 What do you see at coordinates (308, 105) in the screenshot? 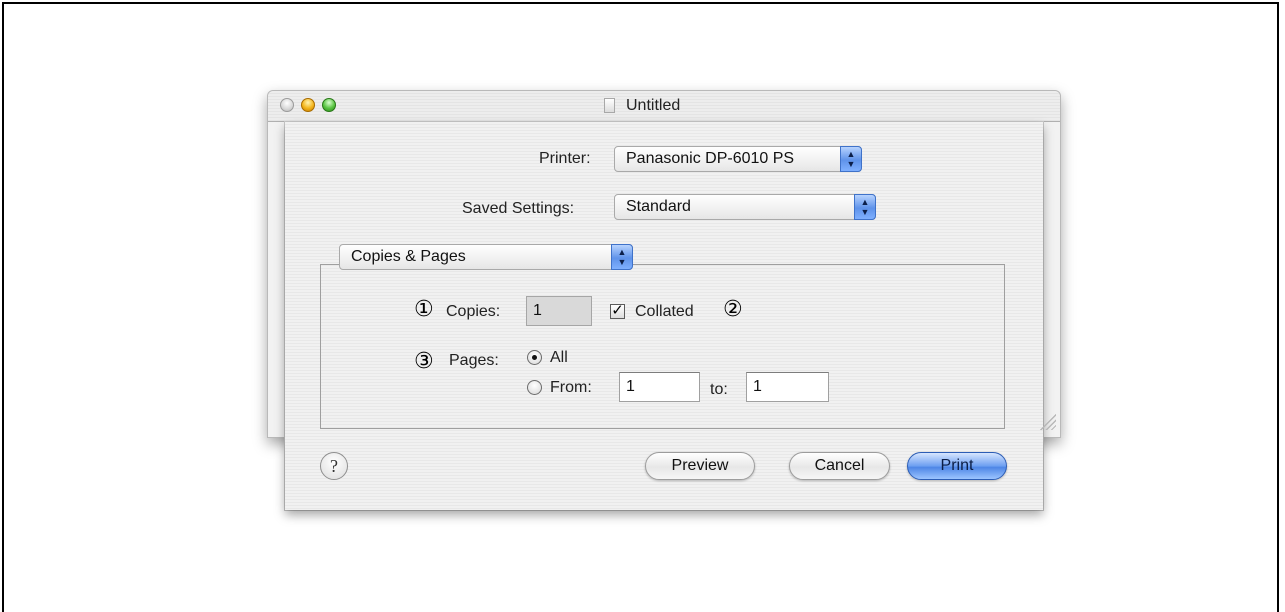
I see `minimize-button` at bounding box center [308, 105].